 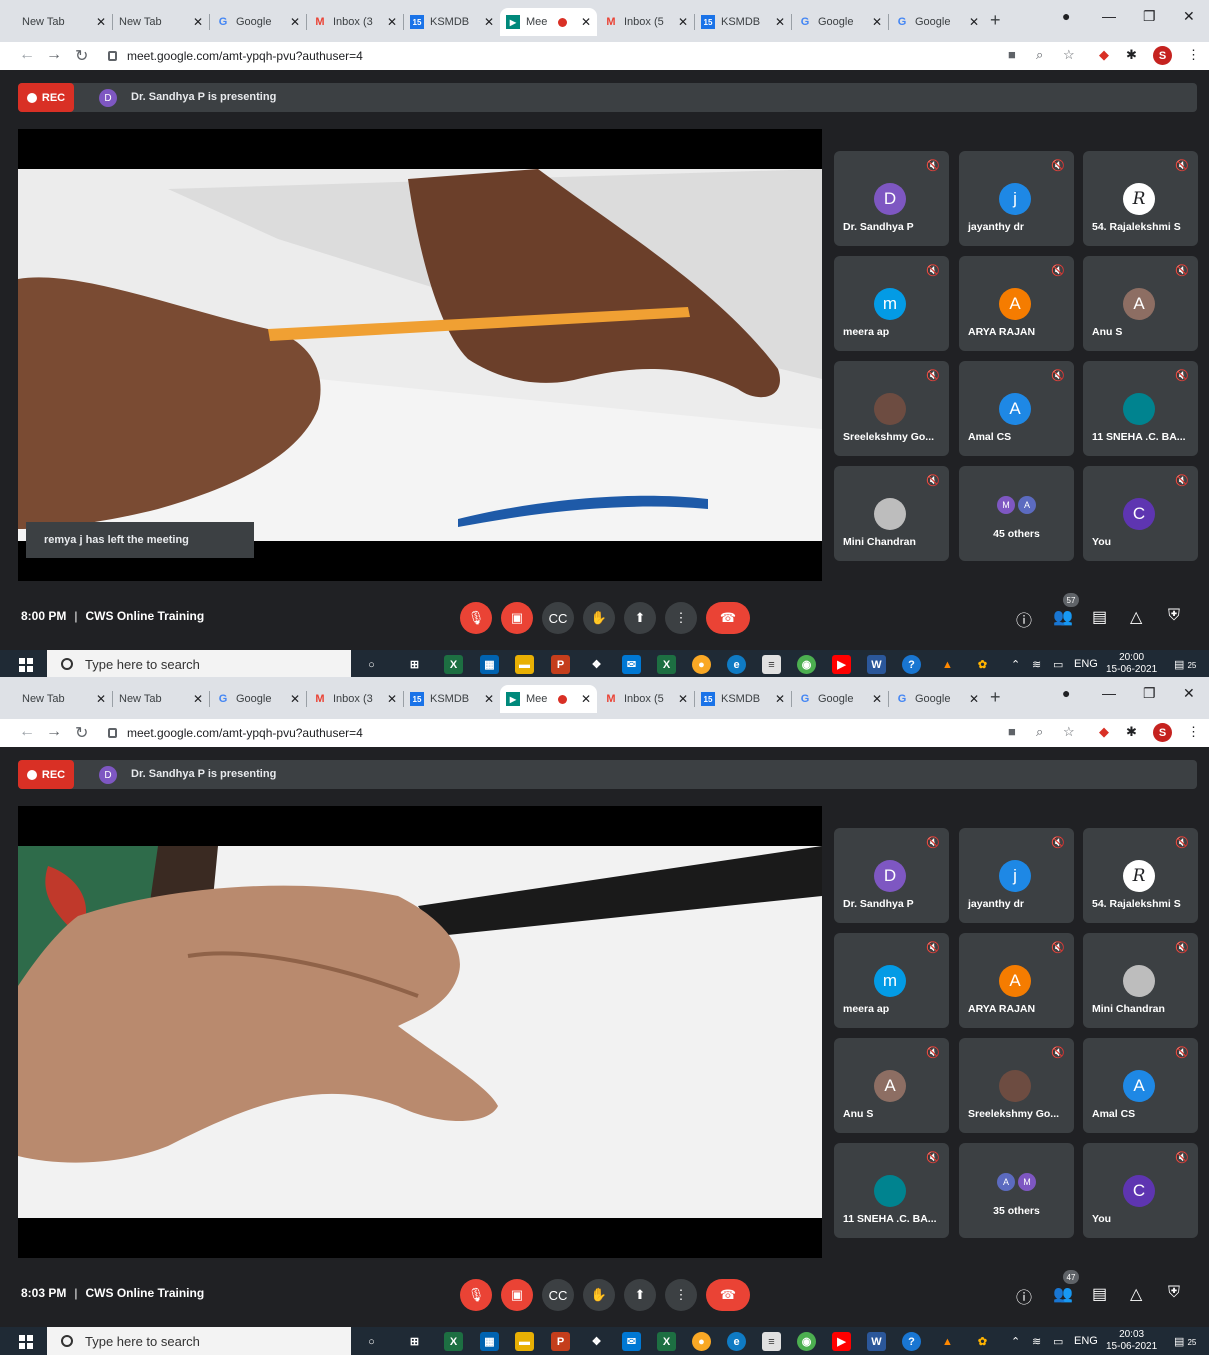 I want to click on tray-chevron-icon: ⌃, so click(x=1015, y=1341).